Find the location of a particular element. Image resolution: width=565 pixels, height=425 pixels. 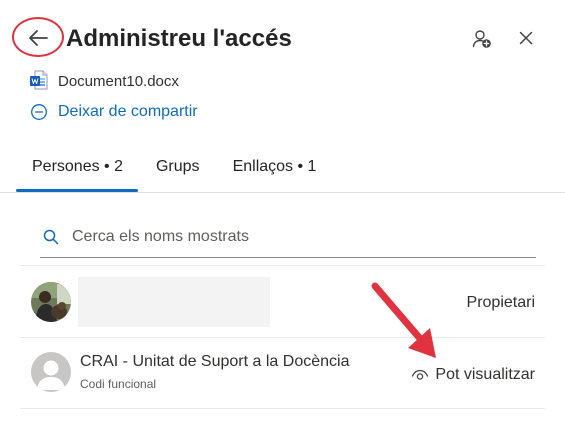

member-role: Propietari is located at coordinates (500, 302).